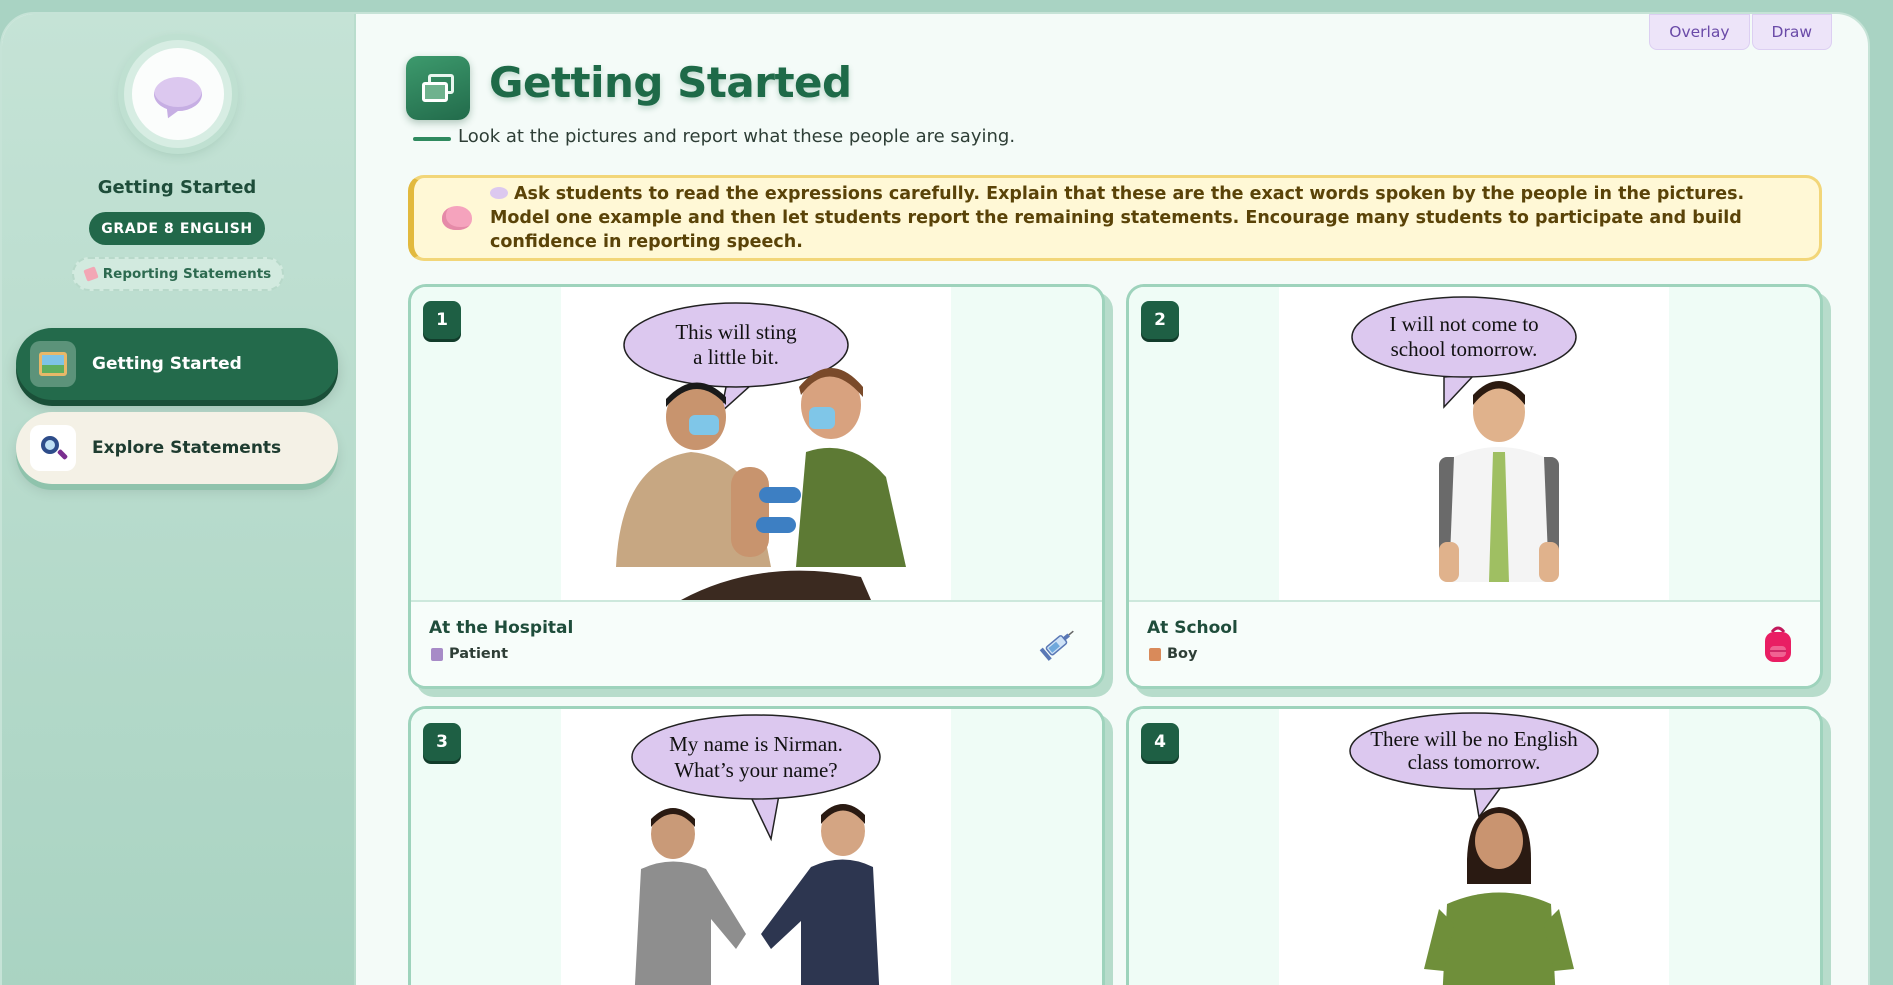  I want to click on clipboard-icon, so click(437, 654).